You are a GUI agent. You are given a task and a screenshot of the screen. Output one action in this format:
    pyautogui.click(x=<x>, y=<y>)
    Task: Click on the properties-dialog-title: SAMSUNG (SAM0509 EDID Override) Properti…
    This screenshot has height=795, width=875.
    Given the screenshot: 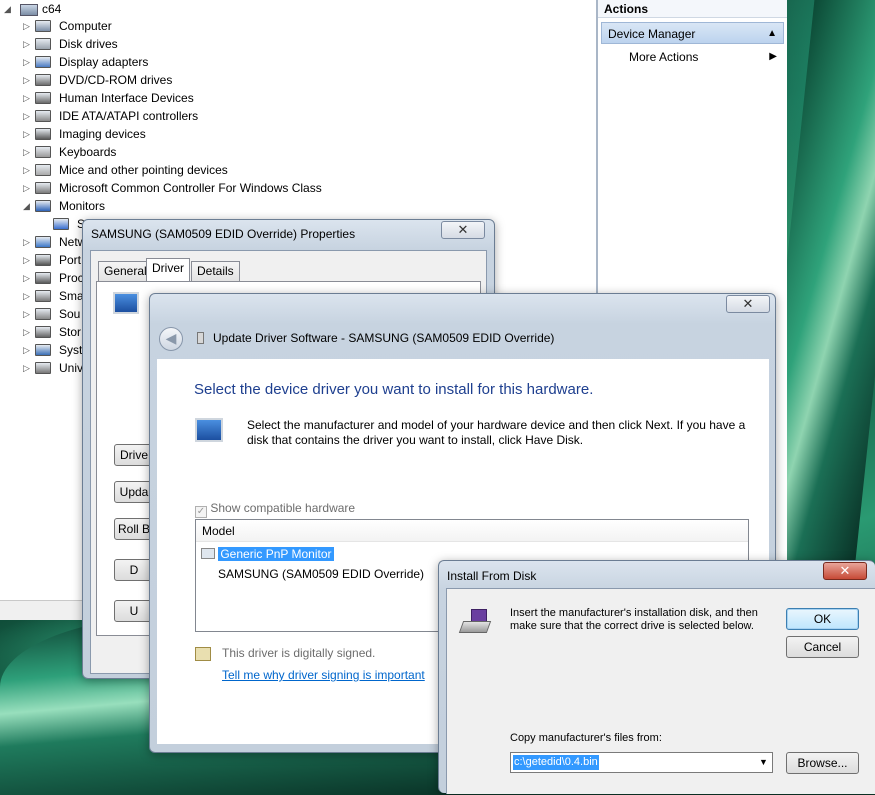 What is the action you would take?
    pyautogui.click(x=223, y=234)
    